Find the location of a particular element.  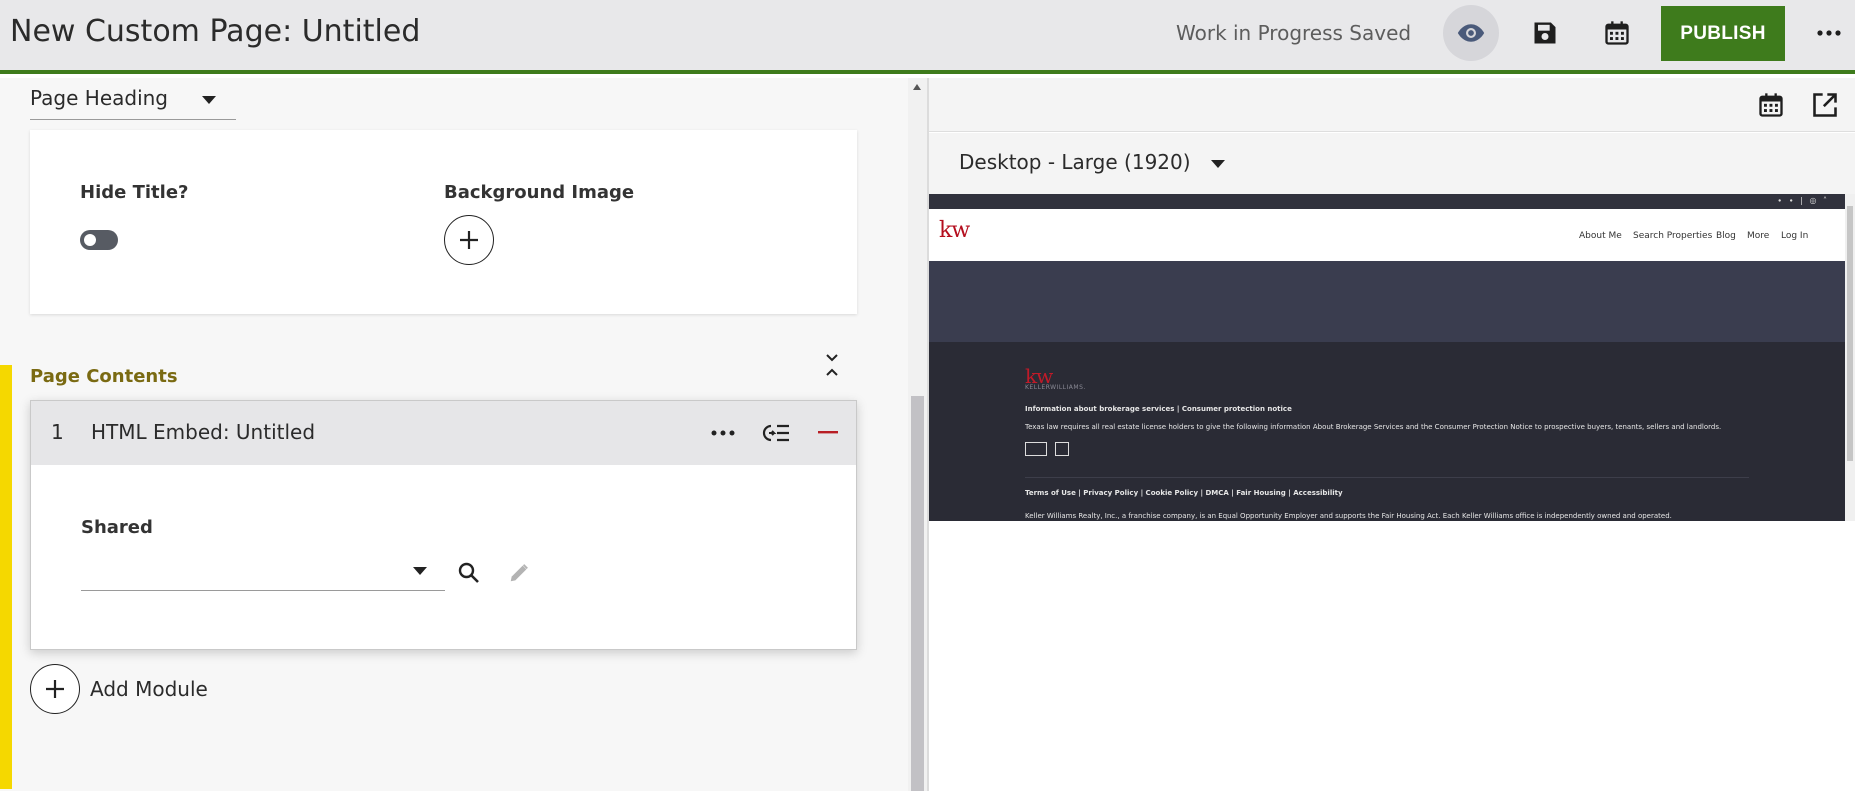

site-menu-item: More is located at coordinates (1758, 236).